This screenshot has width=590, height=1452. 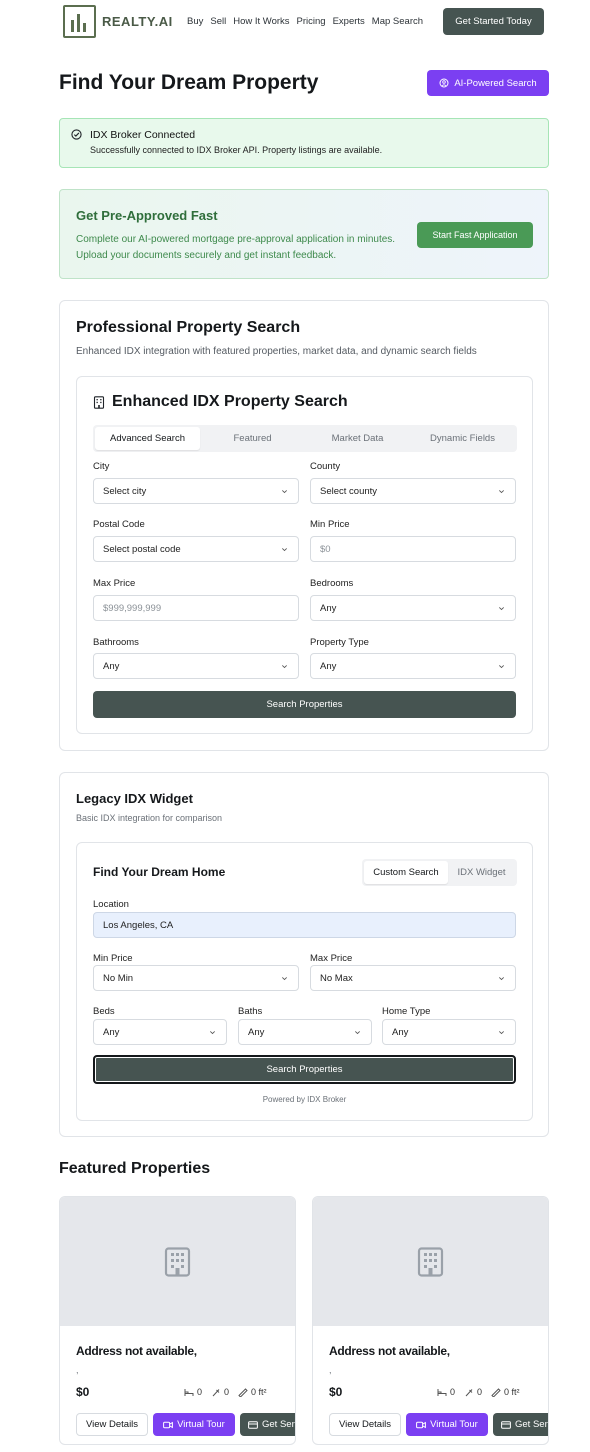 I want to click on tab-idx-widget: IDX Widget, so click(x=481, y=872).